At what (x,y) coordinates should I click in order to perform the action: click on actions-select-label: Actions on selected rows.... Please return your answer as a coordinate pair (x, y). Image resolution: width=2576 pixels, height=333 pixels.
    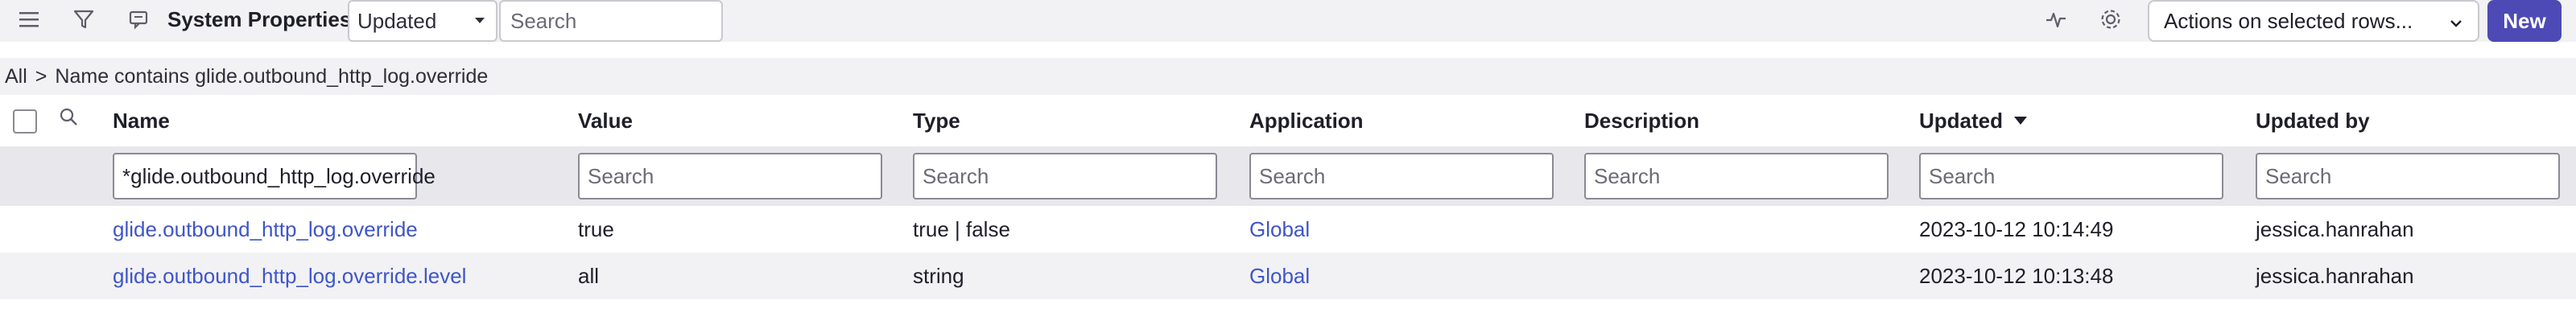
    Looking at the image, I should click on (2288, 20).